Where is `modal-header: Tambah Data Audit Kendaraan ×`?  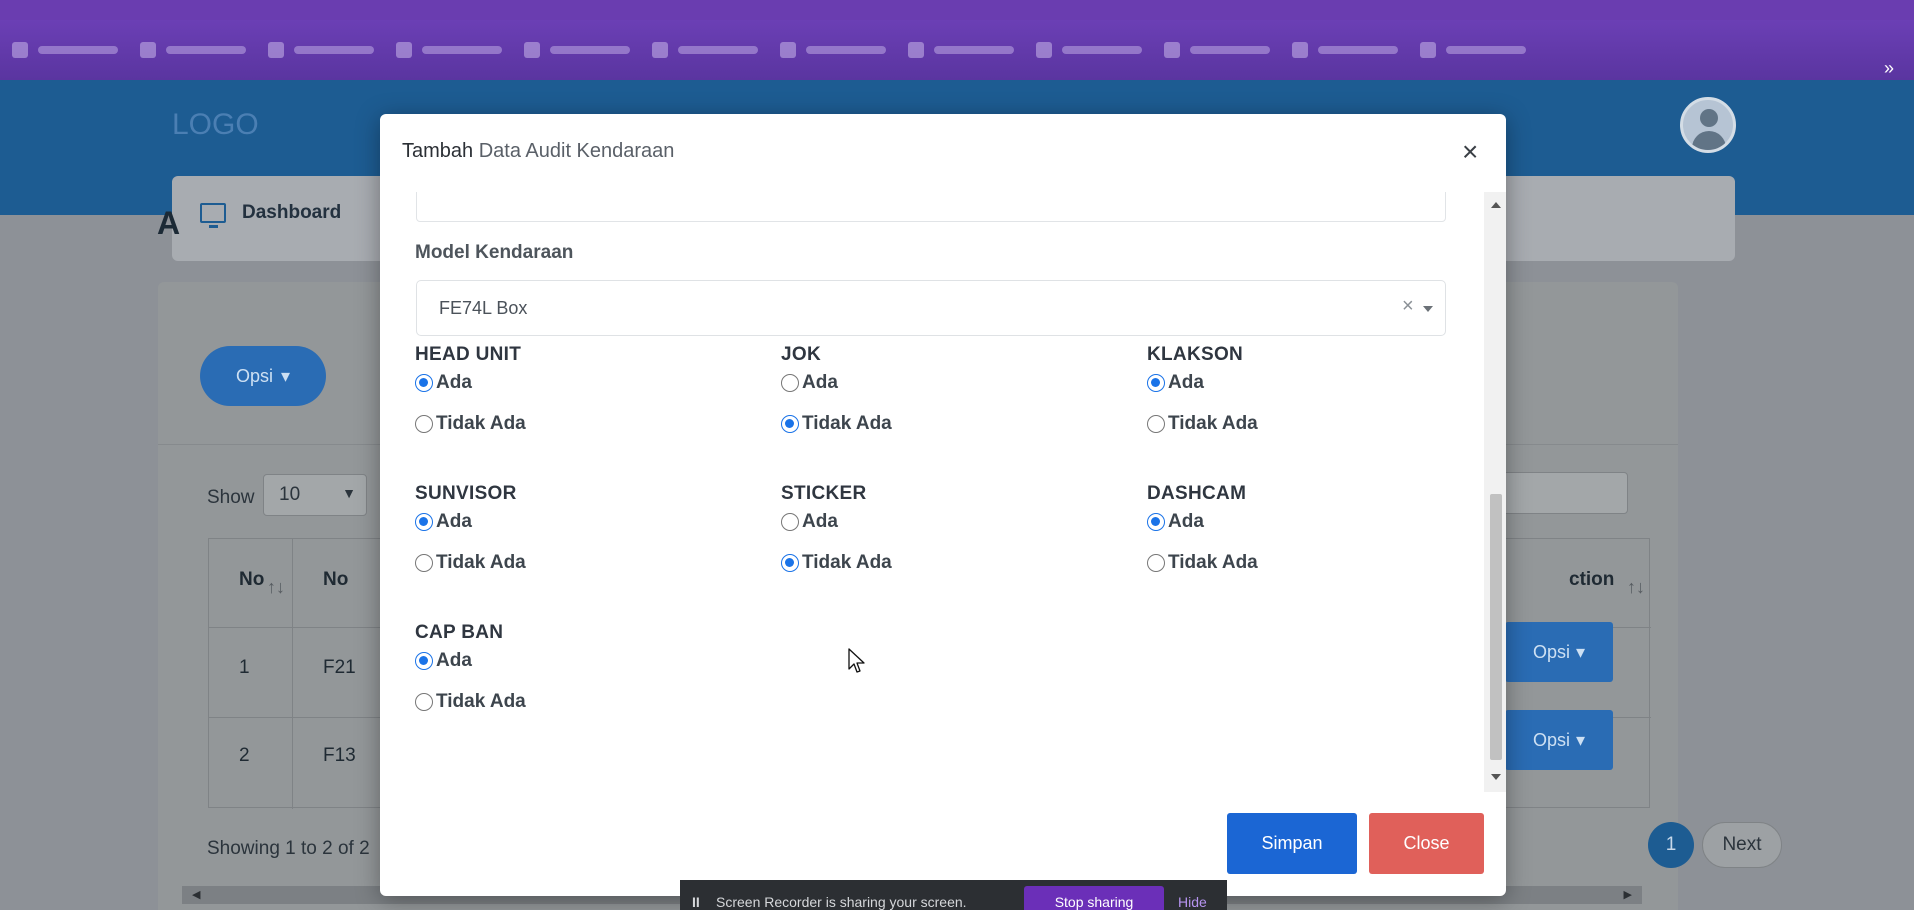
modal-header: Tambah Data Audit Kendaraan × is located at coordinates (943, 153).